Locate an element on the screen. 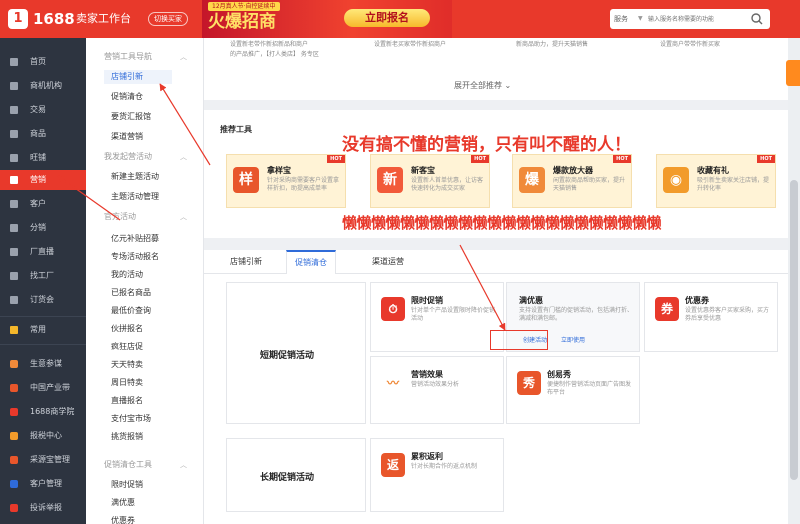  activity-card-creative-show: 秀 创易秀 便捷制作营销活动页面广告图发布平台 is located at coordinates (573, 390).